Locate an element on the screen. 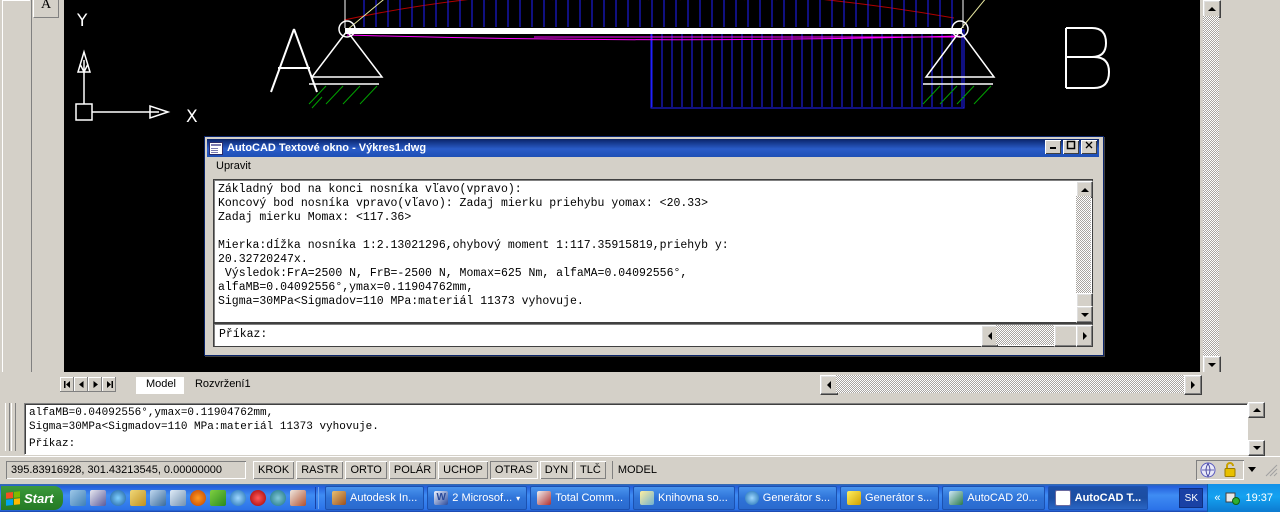 Image resolution: width=1280 pixels, height=512 pixels. text-window-titlebar: AutoCAD Textové okno - Výkres1.dwg is located at coordinates (653, 148).